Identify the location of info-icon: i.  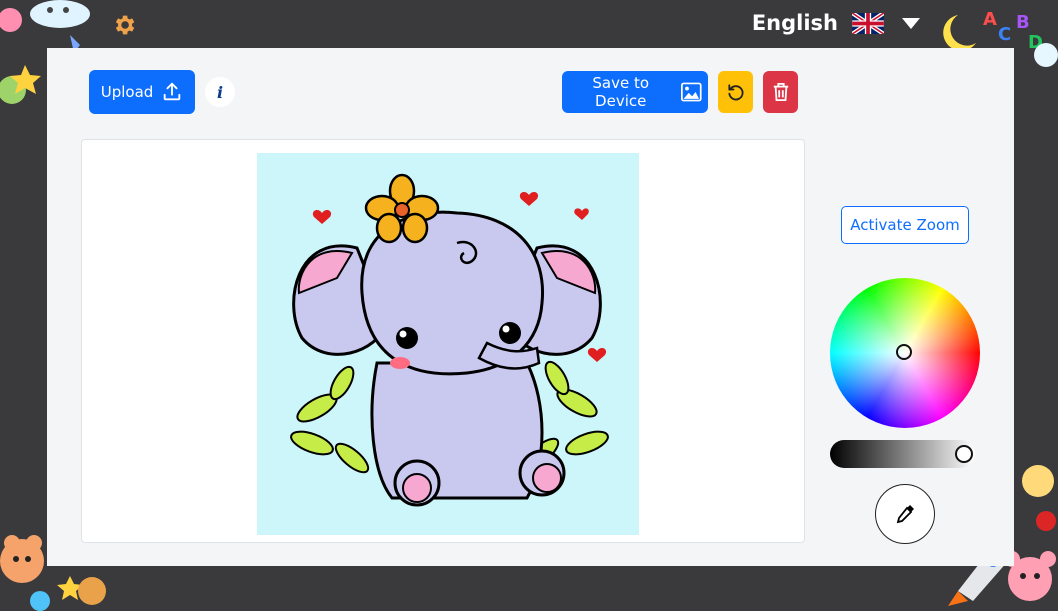
(220, 92).